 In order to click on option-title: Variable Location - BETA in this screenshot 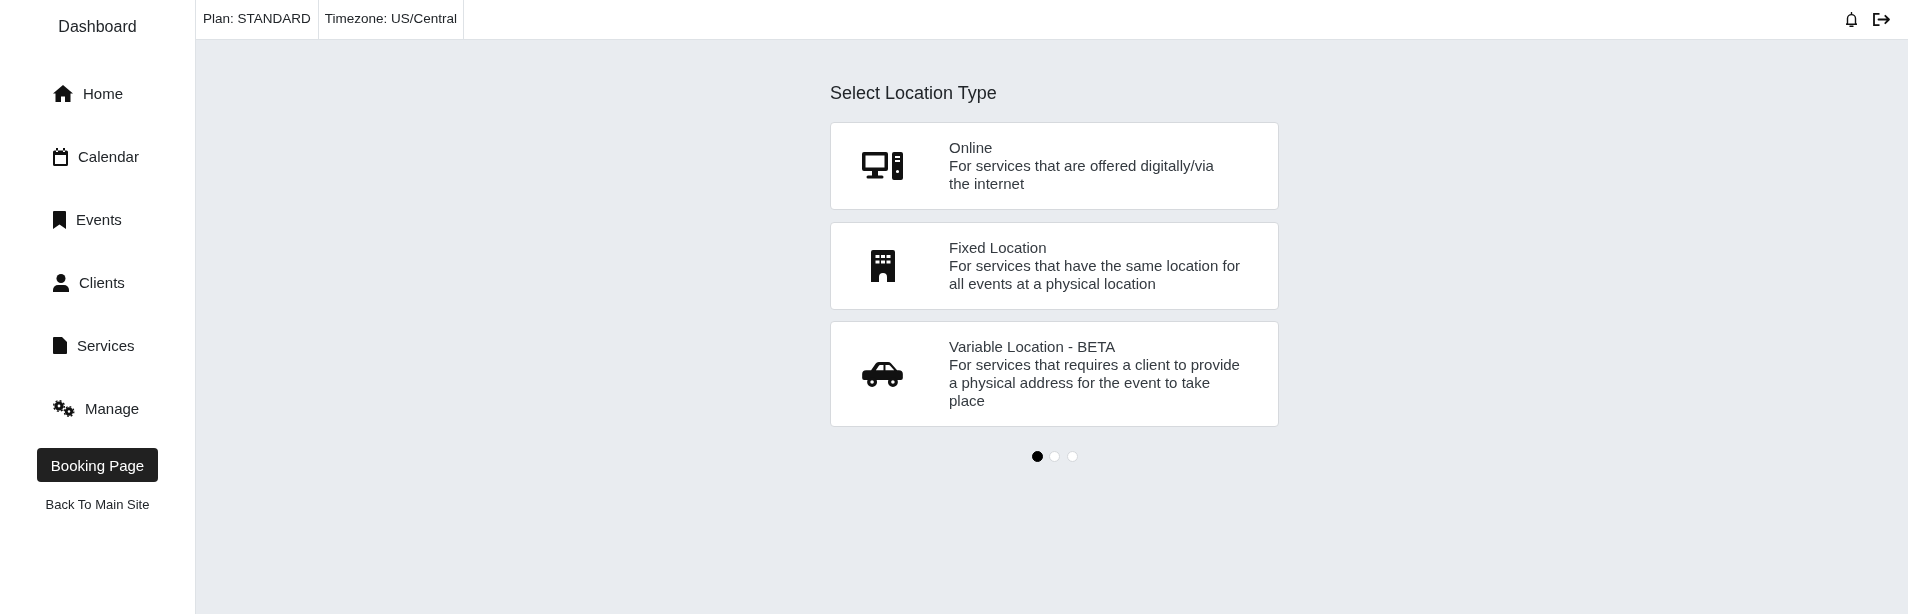, I will do `click(1032, 347)`.